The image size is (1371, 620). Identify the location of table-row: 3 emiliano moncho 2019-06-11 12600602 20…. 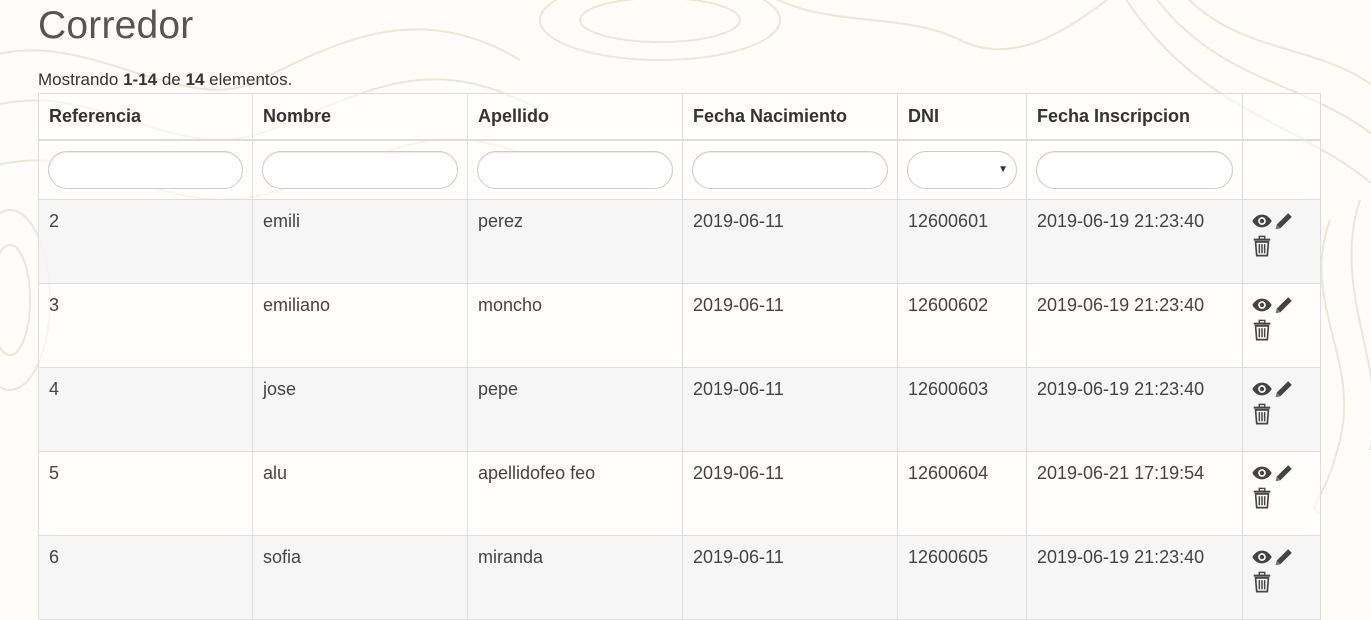
(679, 325).